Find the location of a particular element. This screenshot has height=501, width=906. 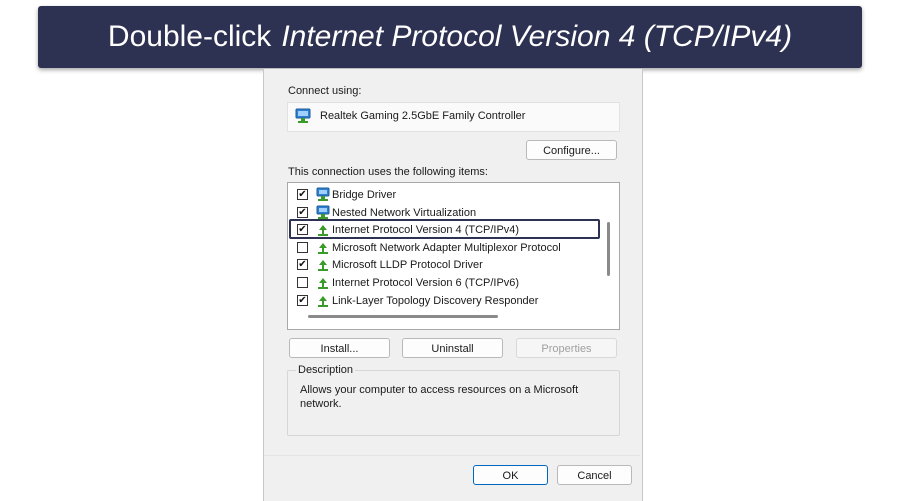

adapter-field: Realtek Gaming 2.5GbE Family Controller is located at coordinates (453, 117).